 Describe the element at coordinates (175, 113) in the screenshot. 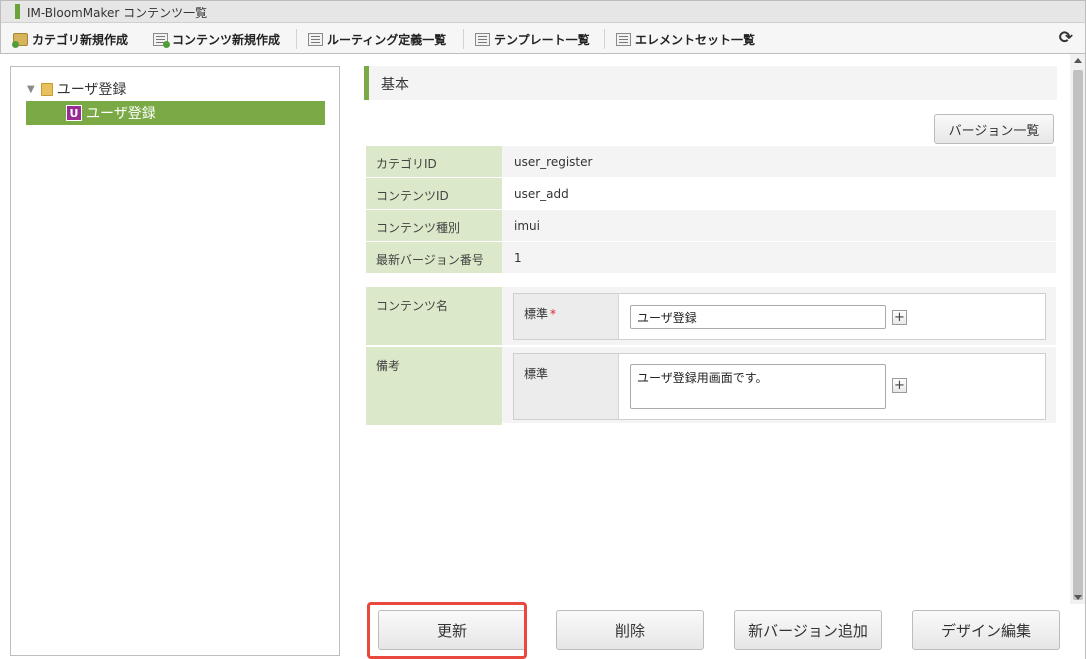

I see `tree-node-selected: U ユーザ登録` at that location.